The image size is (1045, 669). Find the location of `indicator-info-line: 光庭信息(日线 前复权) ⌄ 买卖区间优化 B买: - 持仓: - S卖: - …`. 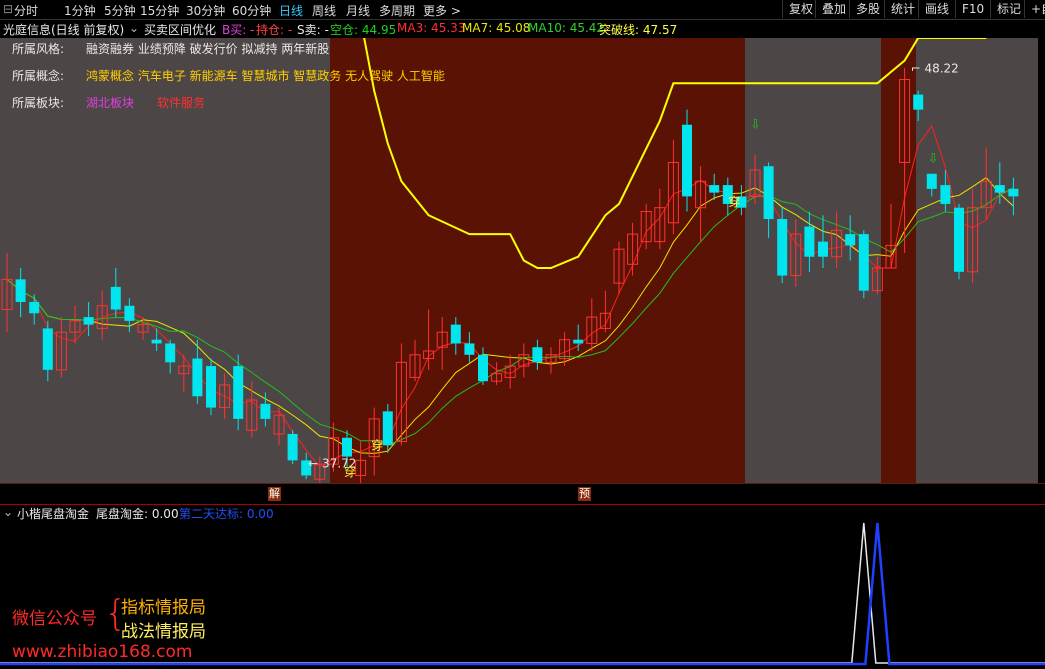

indicator-info-line: 光庭信息(日线 前复权) ⌄ 买卖区间优化 B买: - 持仓: - S卖: - … is located at coordinates (522, 29).